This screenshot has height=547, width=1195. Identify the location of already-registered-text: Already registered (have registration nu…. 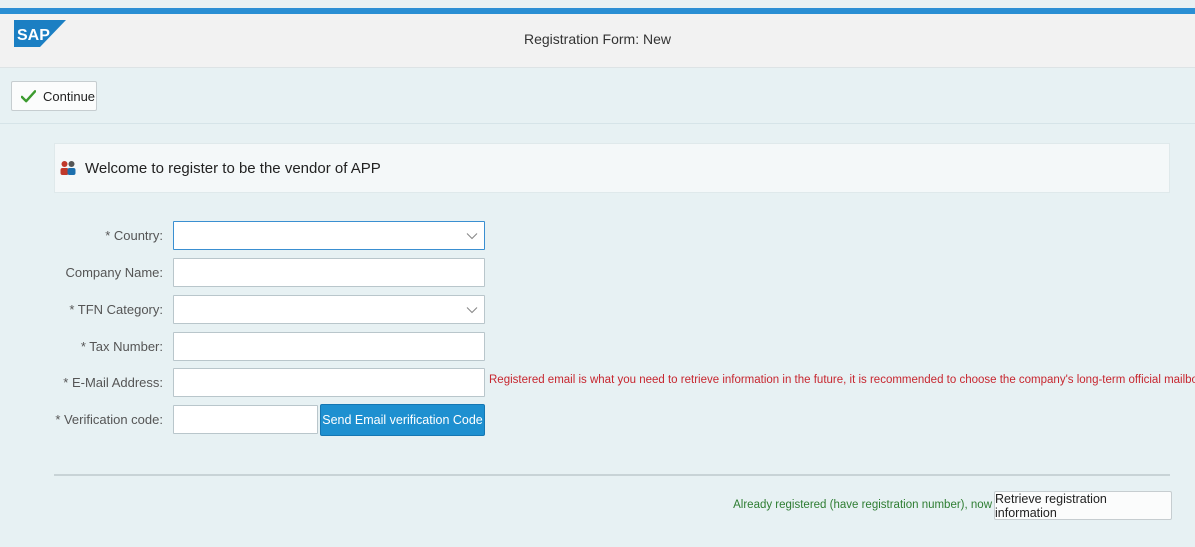
(862, 505).